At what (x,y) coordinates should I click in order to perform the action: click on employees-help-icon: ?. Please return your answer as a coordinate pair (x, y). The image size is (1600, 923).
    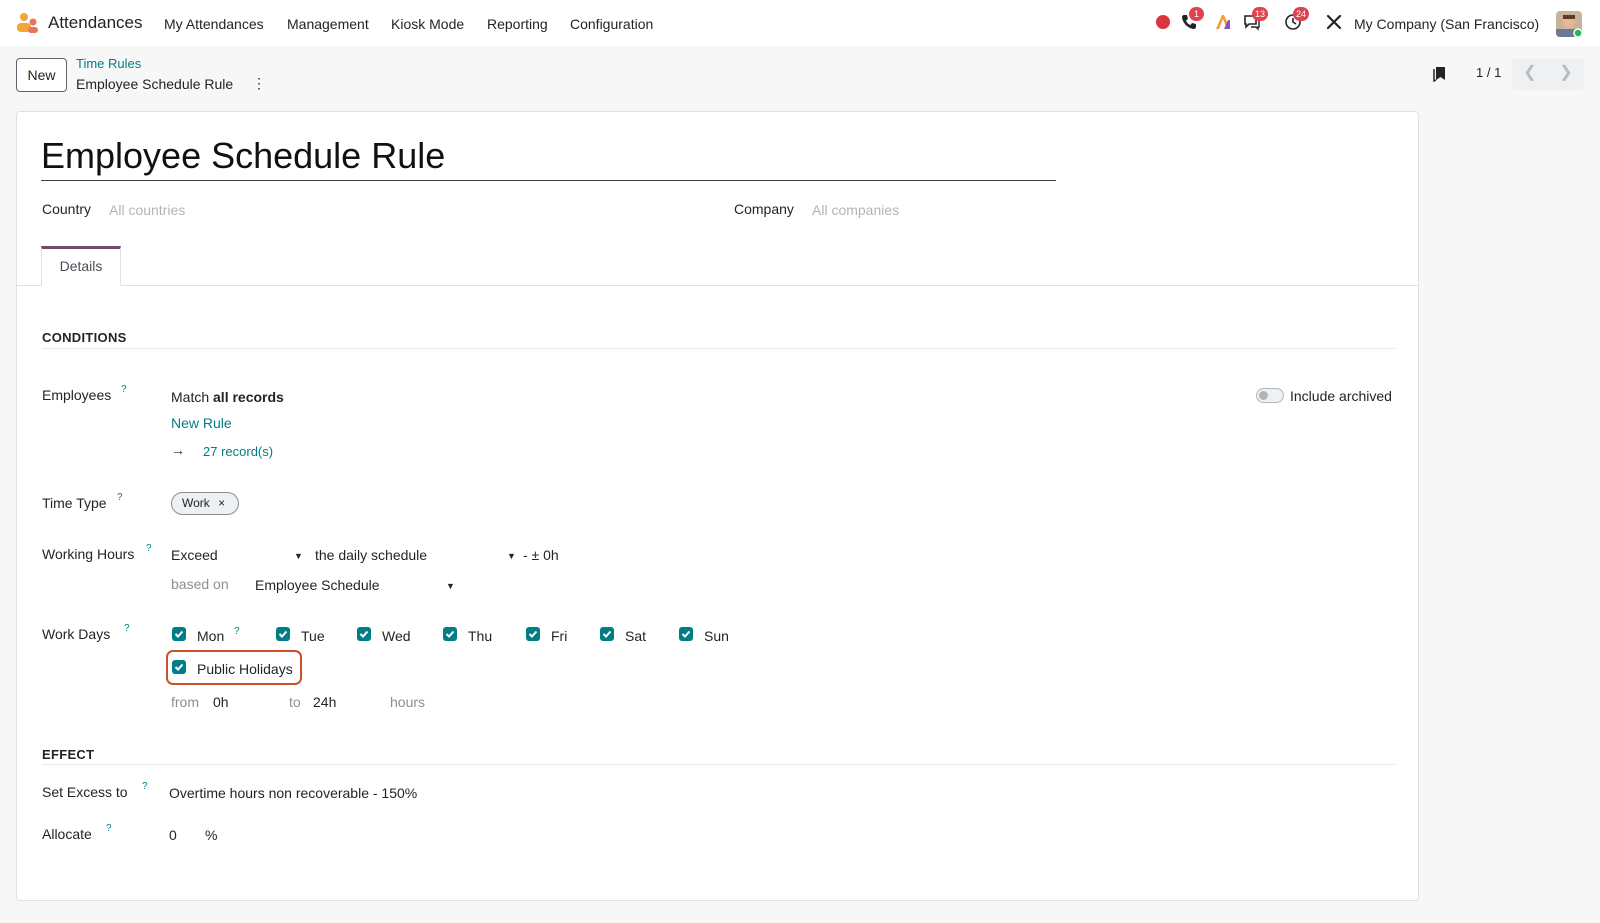
    Looking at the image, I should click on (124, 389).